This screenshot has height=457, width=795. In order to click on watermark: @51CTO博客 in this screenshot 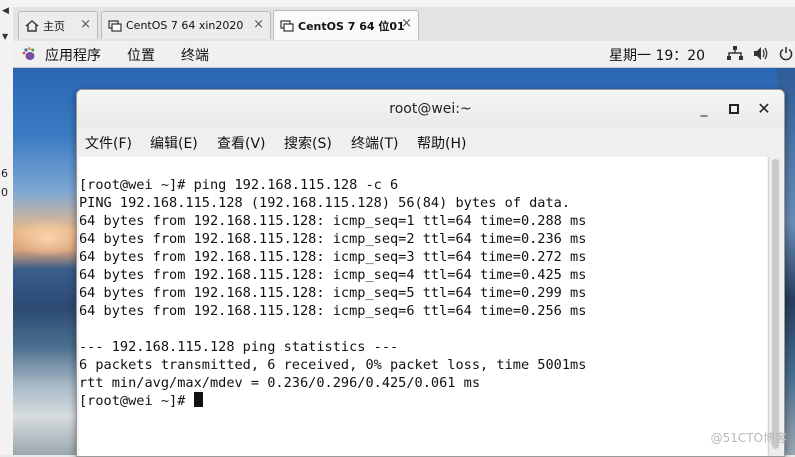, I will do `click(748, 438)`.